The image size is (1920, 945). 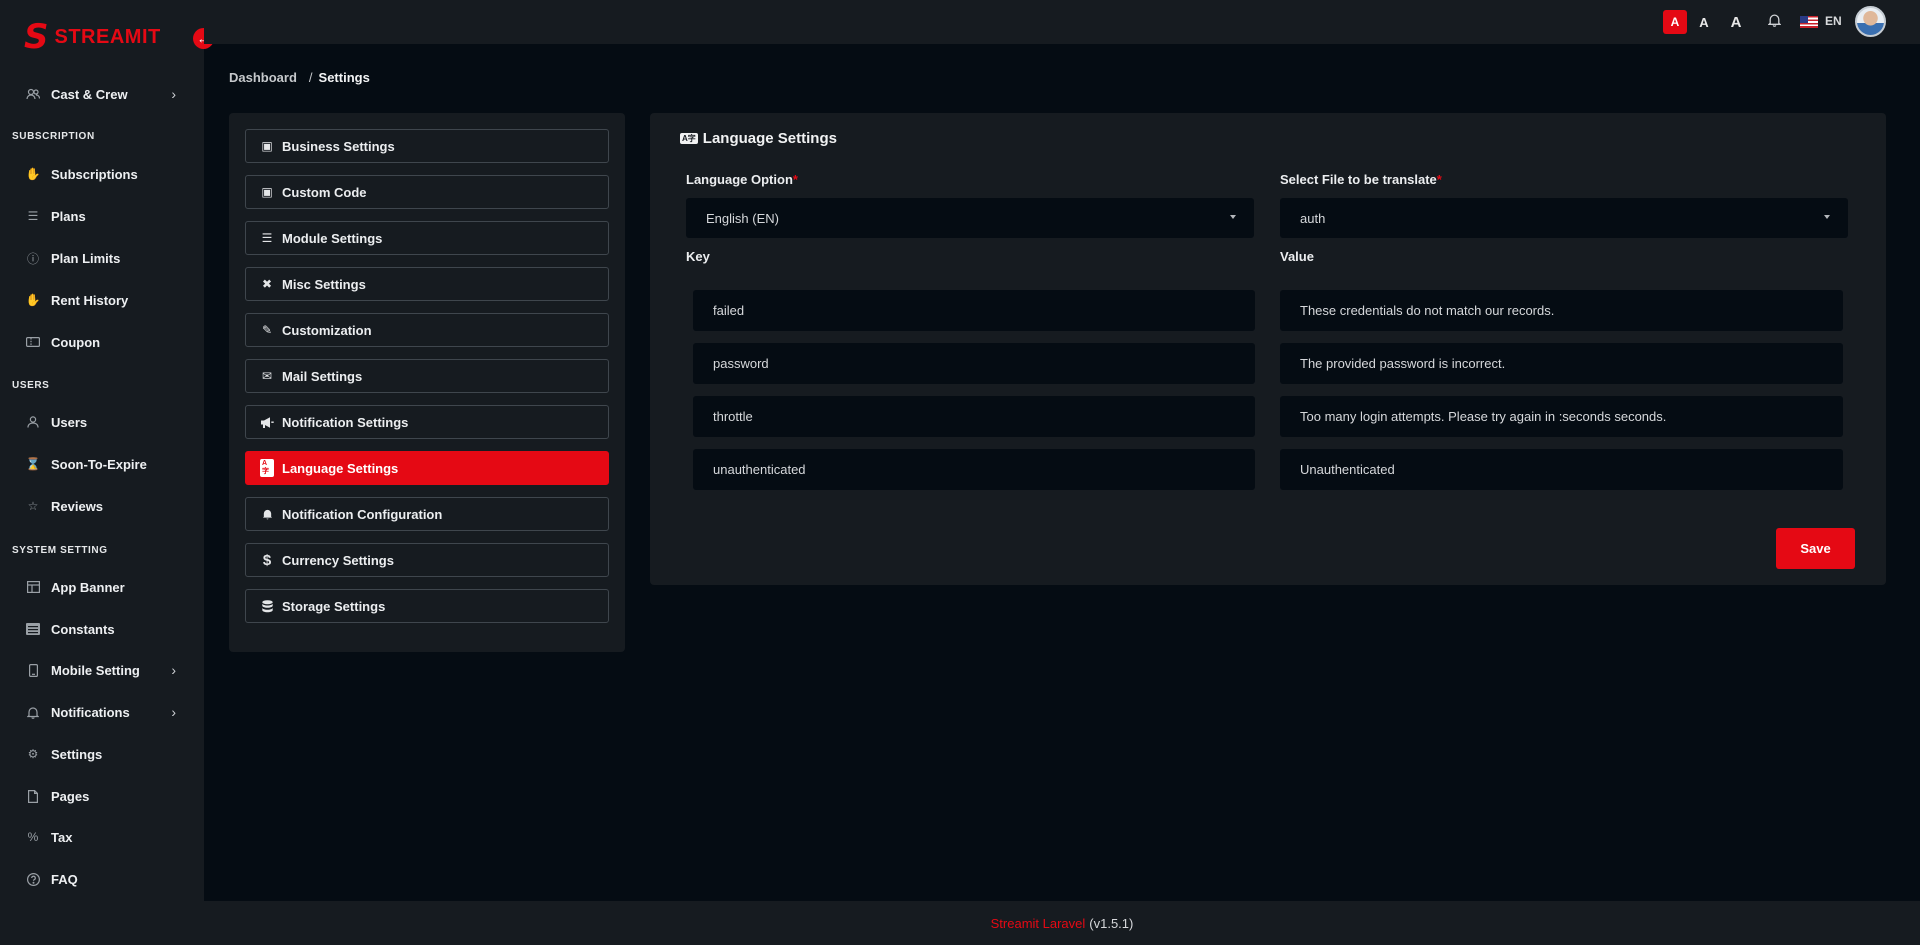 What do you see at coordinates (324, 192) in the screenshot?
I see `menu-label: Custom Code` at bounding box center [324, 192].